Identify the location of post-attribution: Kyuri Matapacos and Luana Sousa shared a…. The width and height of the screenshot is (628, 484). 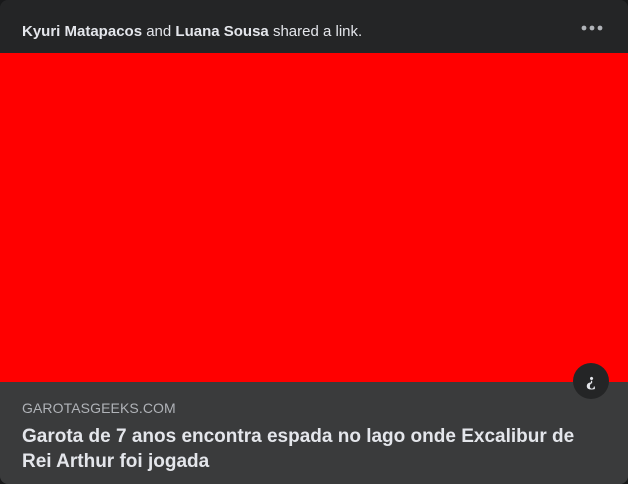
(192, 32).